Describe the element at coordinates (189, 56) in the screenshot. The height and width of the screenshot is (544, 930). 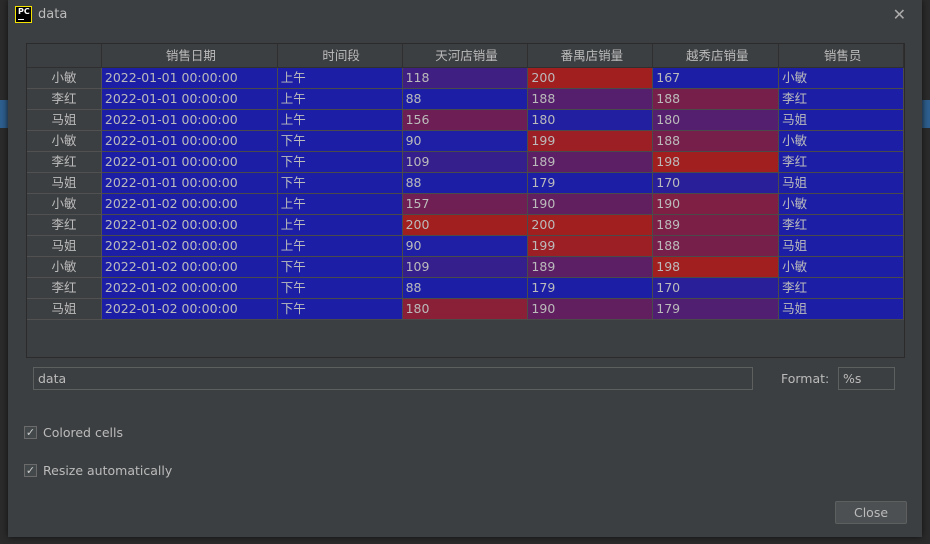
I see `column-header: 销售日期` at that location.